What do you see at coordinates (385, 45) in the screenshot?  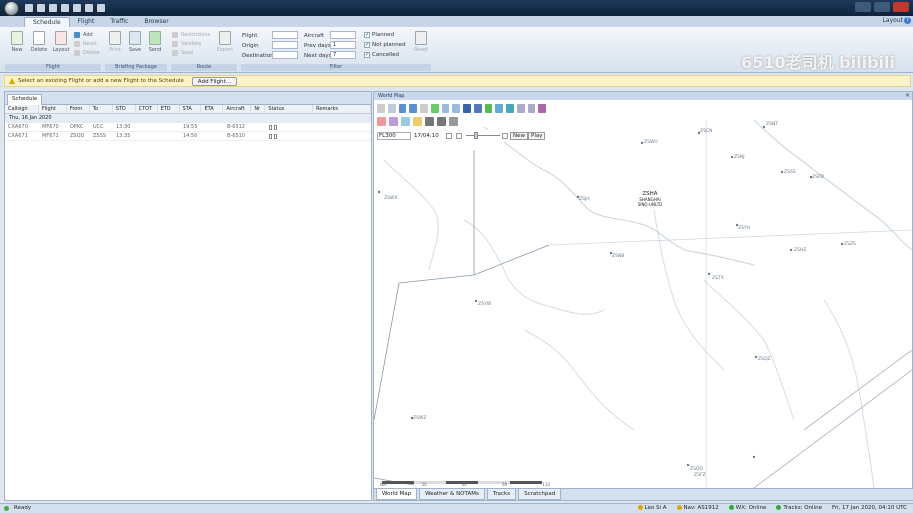 I see `not-planned-checkbox: ✓ Not planned` at bounding box center [385, 45].